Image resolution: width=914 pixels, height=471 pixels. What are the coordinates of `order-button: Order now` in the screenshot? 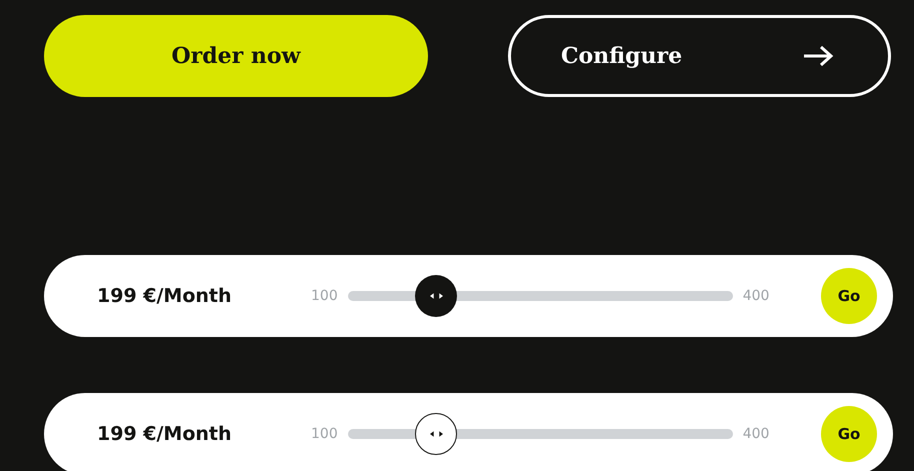 It's located at (236, 56).